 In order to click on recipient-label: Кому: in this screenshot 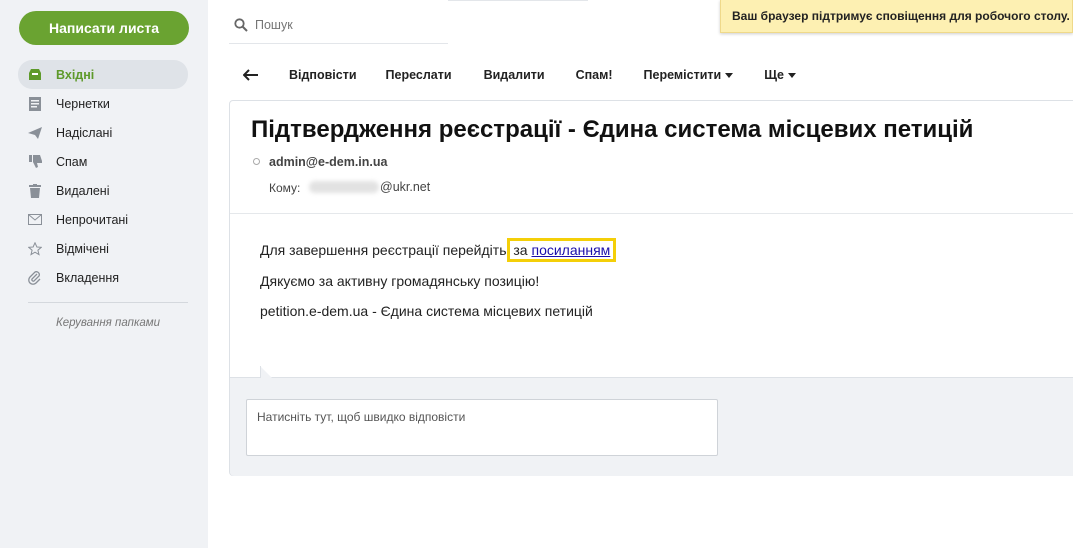, I will do `click(285, 188)`.